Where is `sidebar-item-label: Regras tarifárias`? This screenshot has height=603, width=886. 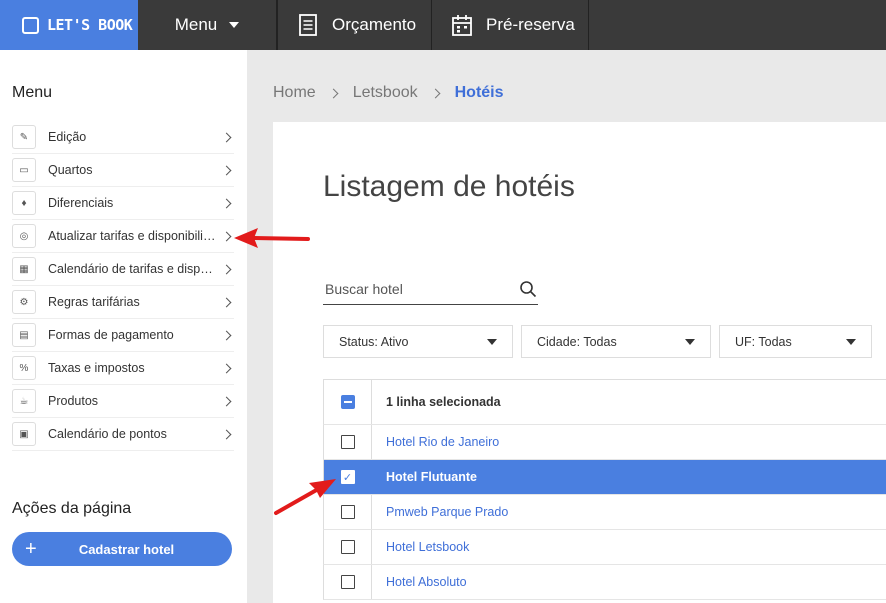 sidebar-item-label: Regras tarifárias is located at coordinates (94, 302).